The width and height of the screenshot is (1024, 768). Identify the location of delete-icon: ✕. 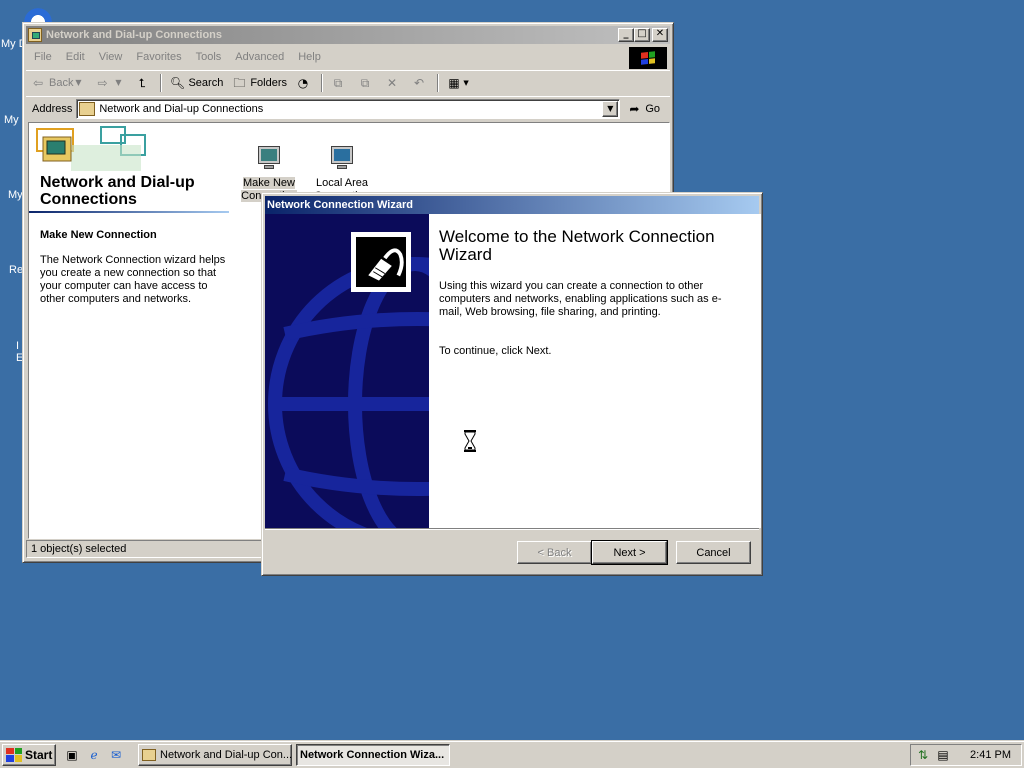
(392, 82).